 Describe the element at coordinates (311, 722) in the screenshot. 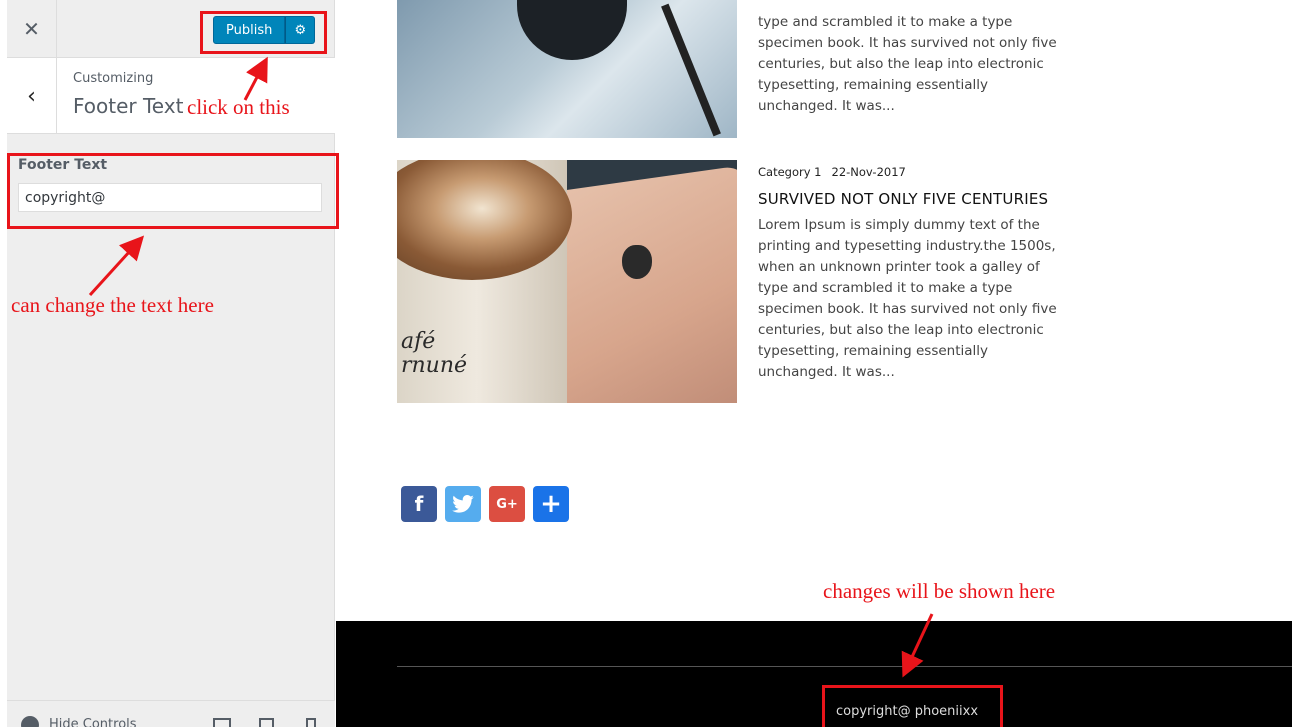

I see `mobile-icon` at that location.